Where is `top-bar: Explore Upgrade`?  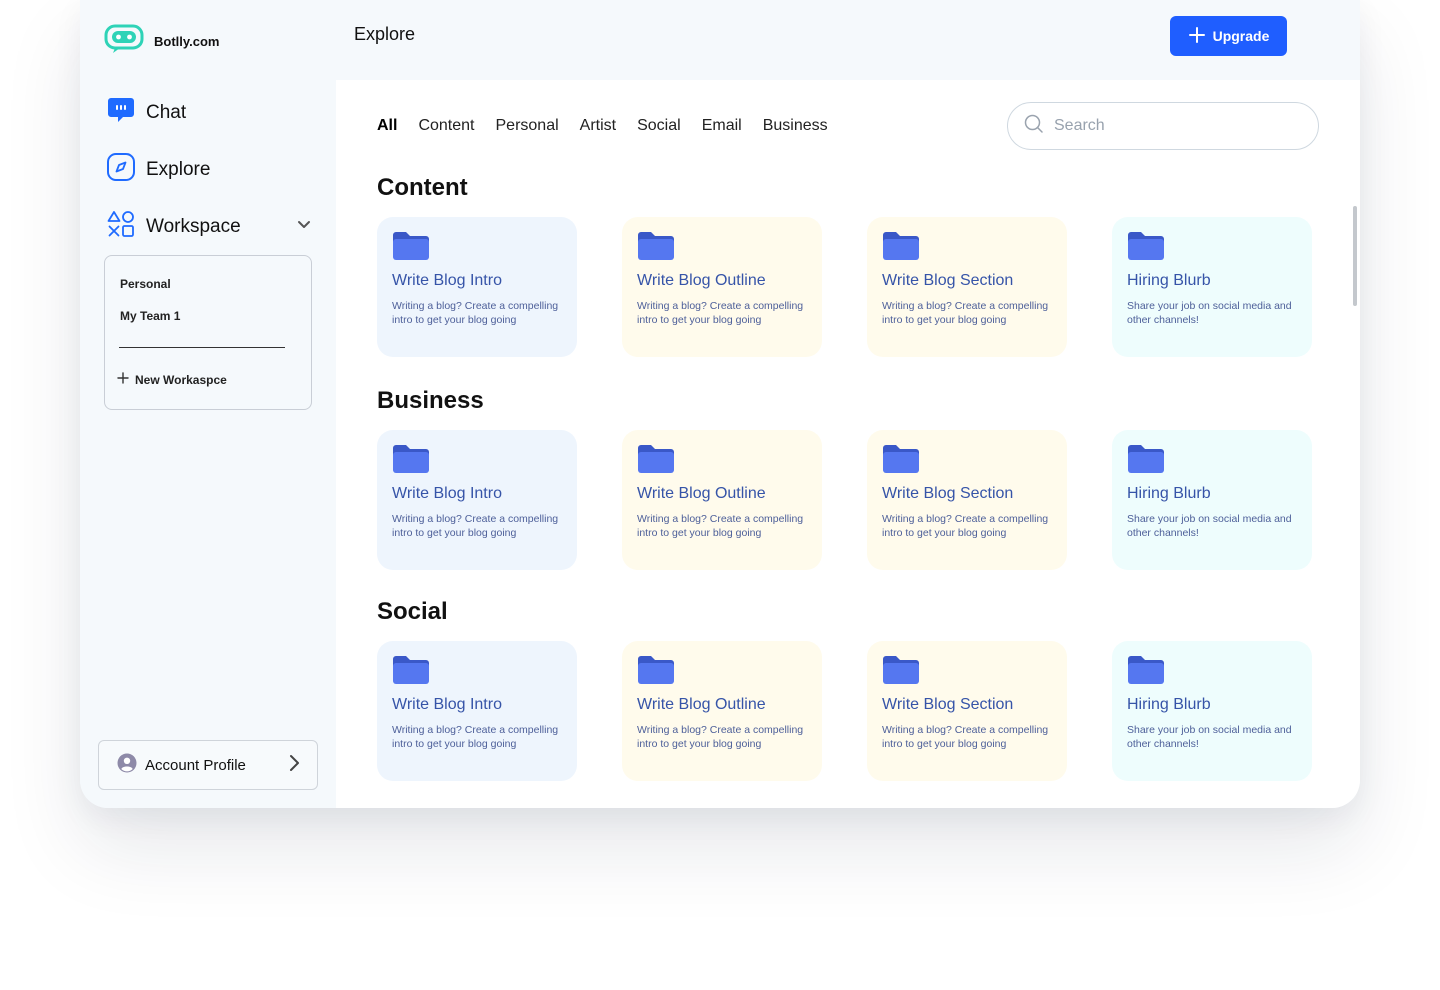 top-bar: Explore Upgrade is located at coordinates (848, 40).